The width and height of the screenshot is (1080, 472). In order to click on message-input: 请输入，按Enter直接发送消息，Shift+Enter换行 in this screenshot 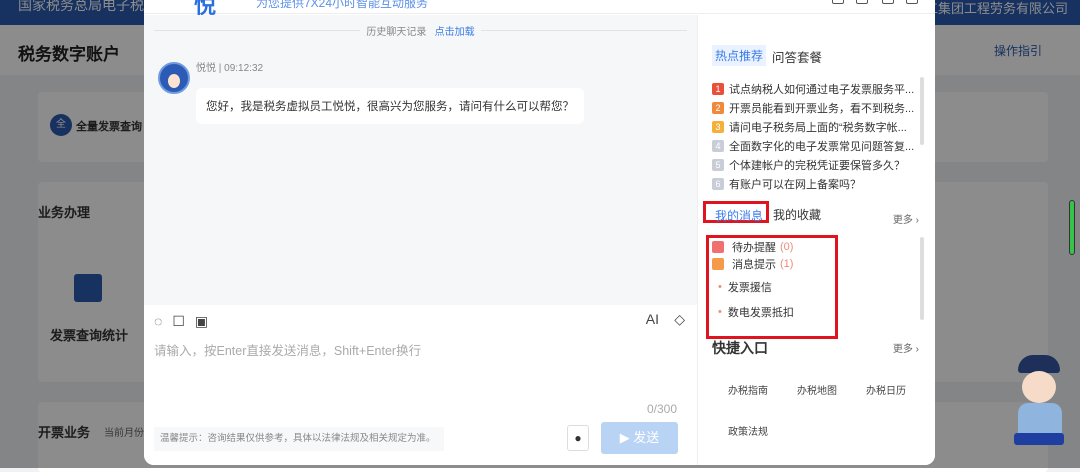, I will do `click(287, 349)`.